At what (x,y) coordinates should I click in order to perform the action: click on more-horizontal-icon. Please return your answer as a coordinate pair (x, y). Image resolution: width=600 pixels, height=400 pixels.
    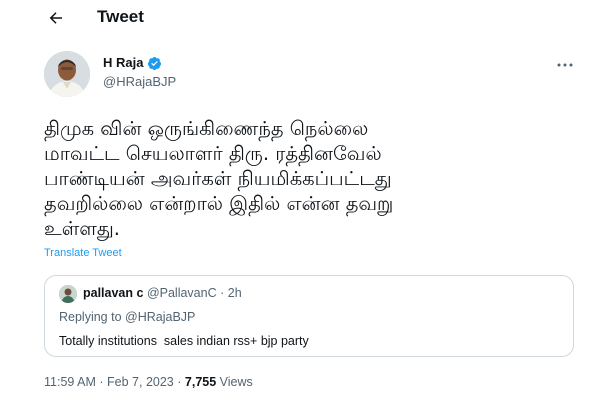
    Looking at the image, I should click on (565, 65).